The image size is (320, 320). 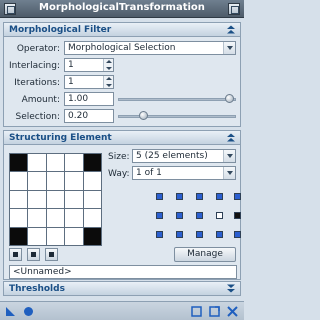 What do you see at coordinates (119, 174) in the screenshot?
I see `way-label: Way:` at bounding box center [119, 174].